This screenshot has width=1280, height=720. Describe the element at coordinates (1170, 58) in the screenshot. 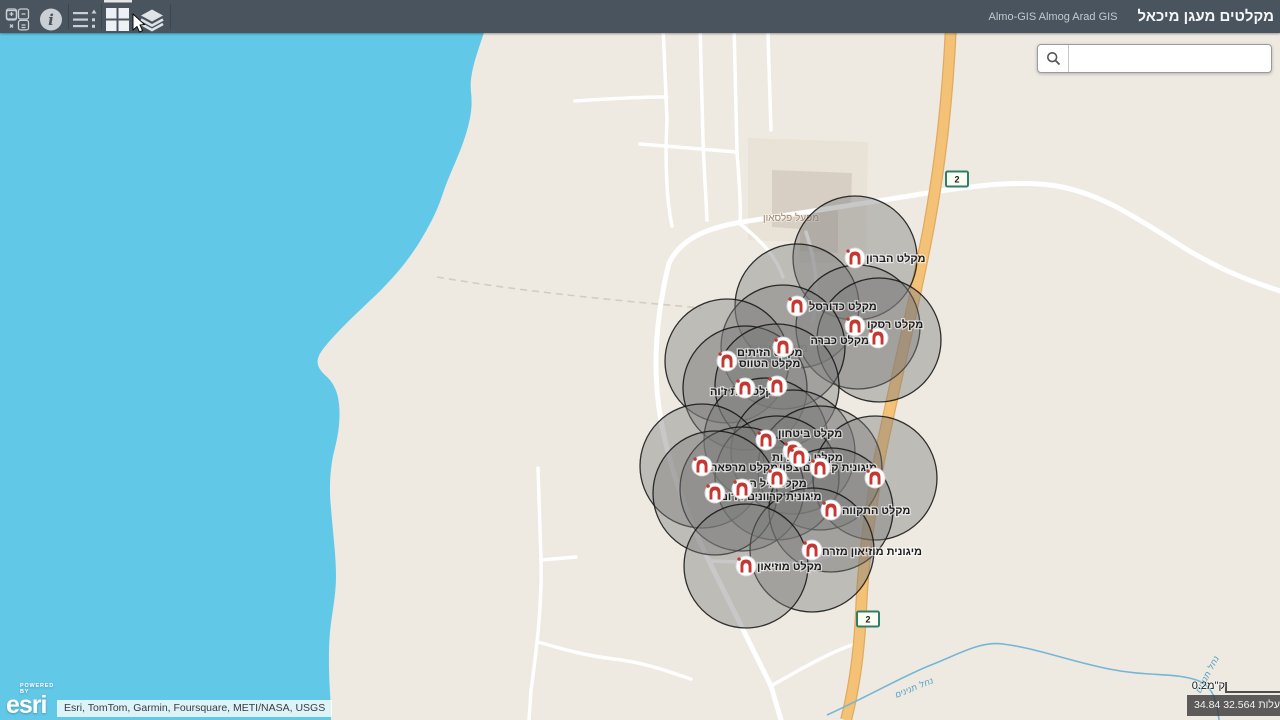

I see `search-input` at that location.